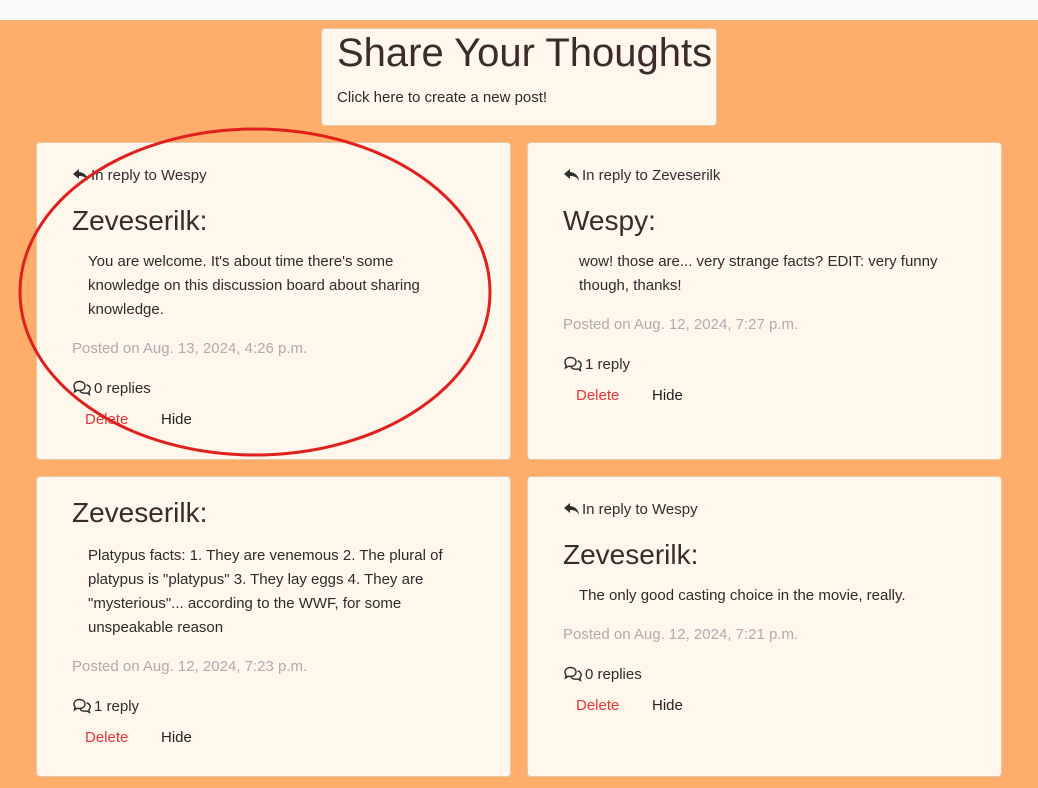  What do you see at coordinates (525, 53) in the screenshot?
I see `page-title: Share Your Thoughts` at bounding box center [525, 53].